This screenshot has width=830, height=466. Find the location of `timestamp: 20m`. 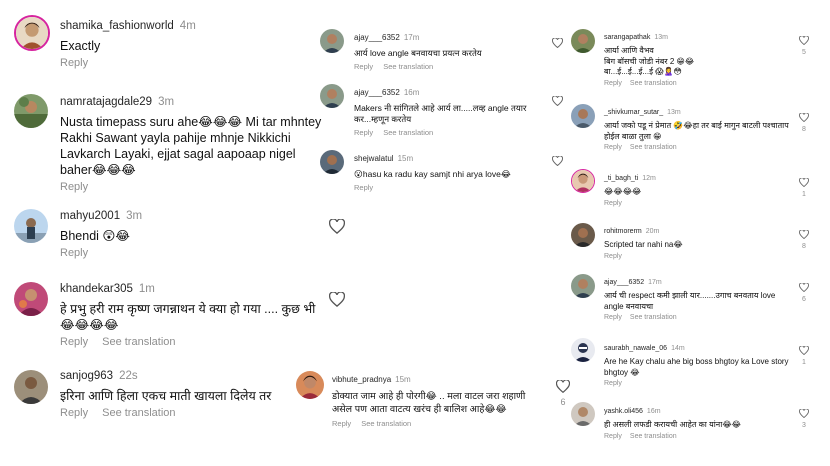

timestamp: 20m is located at coordinates (652, 231).